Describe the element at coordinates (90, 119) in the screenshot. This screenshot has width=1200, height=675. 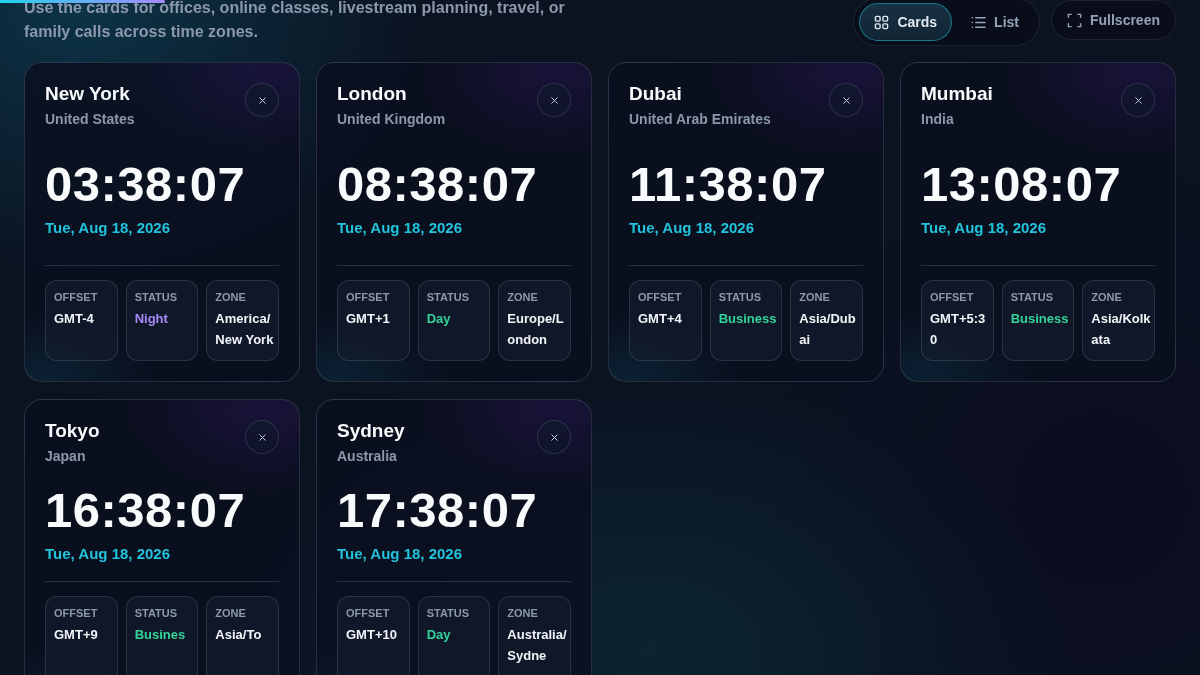
I see `country-name: United States` at that location.